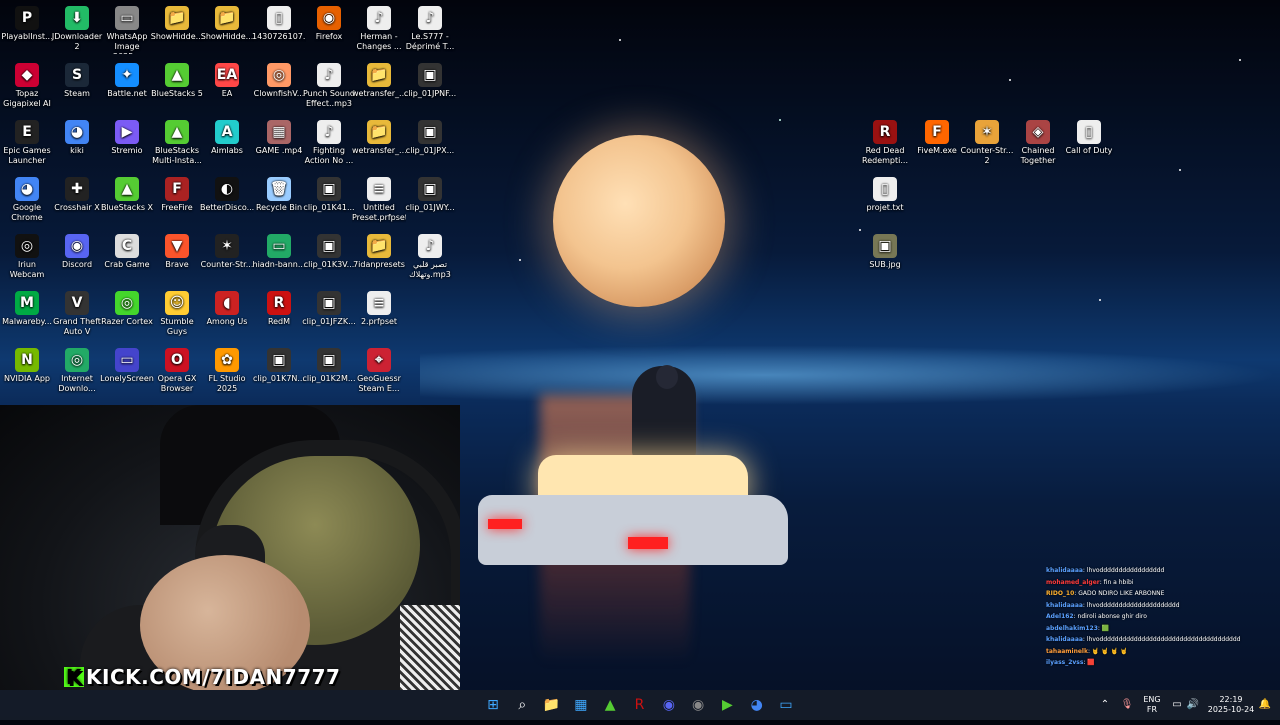 Image resolution: width=1280 pixels, height=725 pixels. I want to click on chat-username: tahaaminelk, so click(1067, 651).